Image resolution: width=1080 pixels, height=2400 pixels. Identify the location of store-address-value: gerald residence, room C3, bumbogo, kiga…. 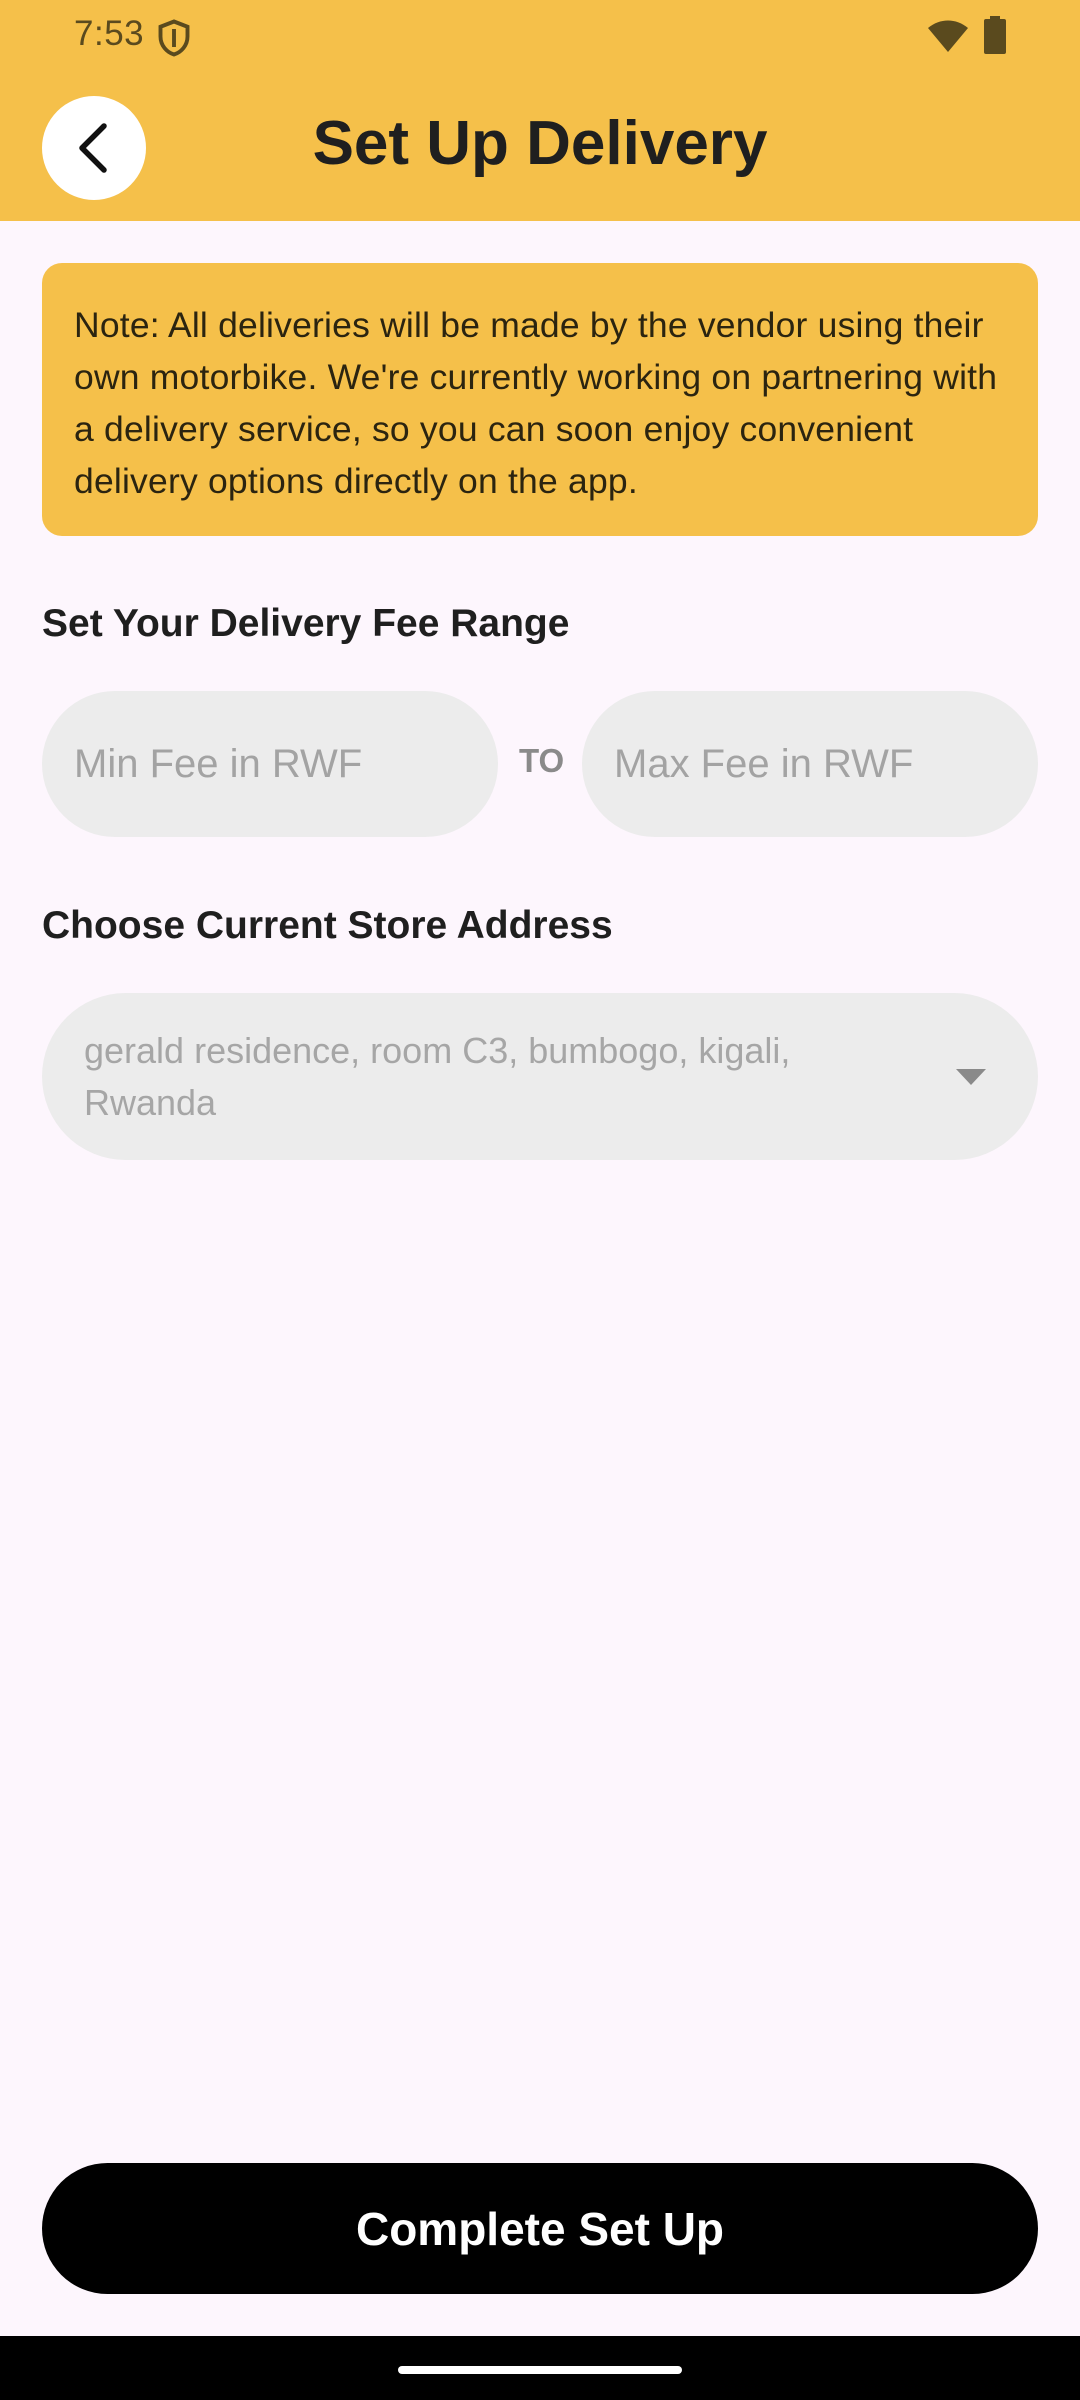
(437, 1076).